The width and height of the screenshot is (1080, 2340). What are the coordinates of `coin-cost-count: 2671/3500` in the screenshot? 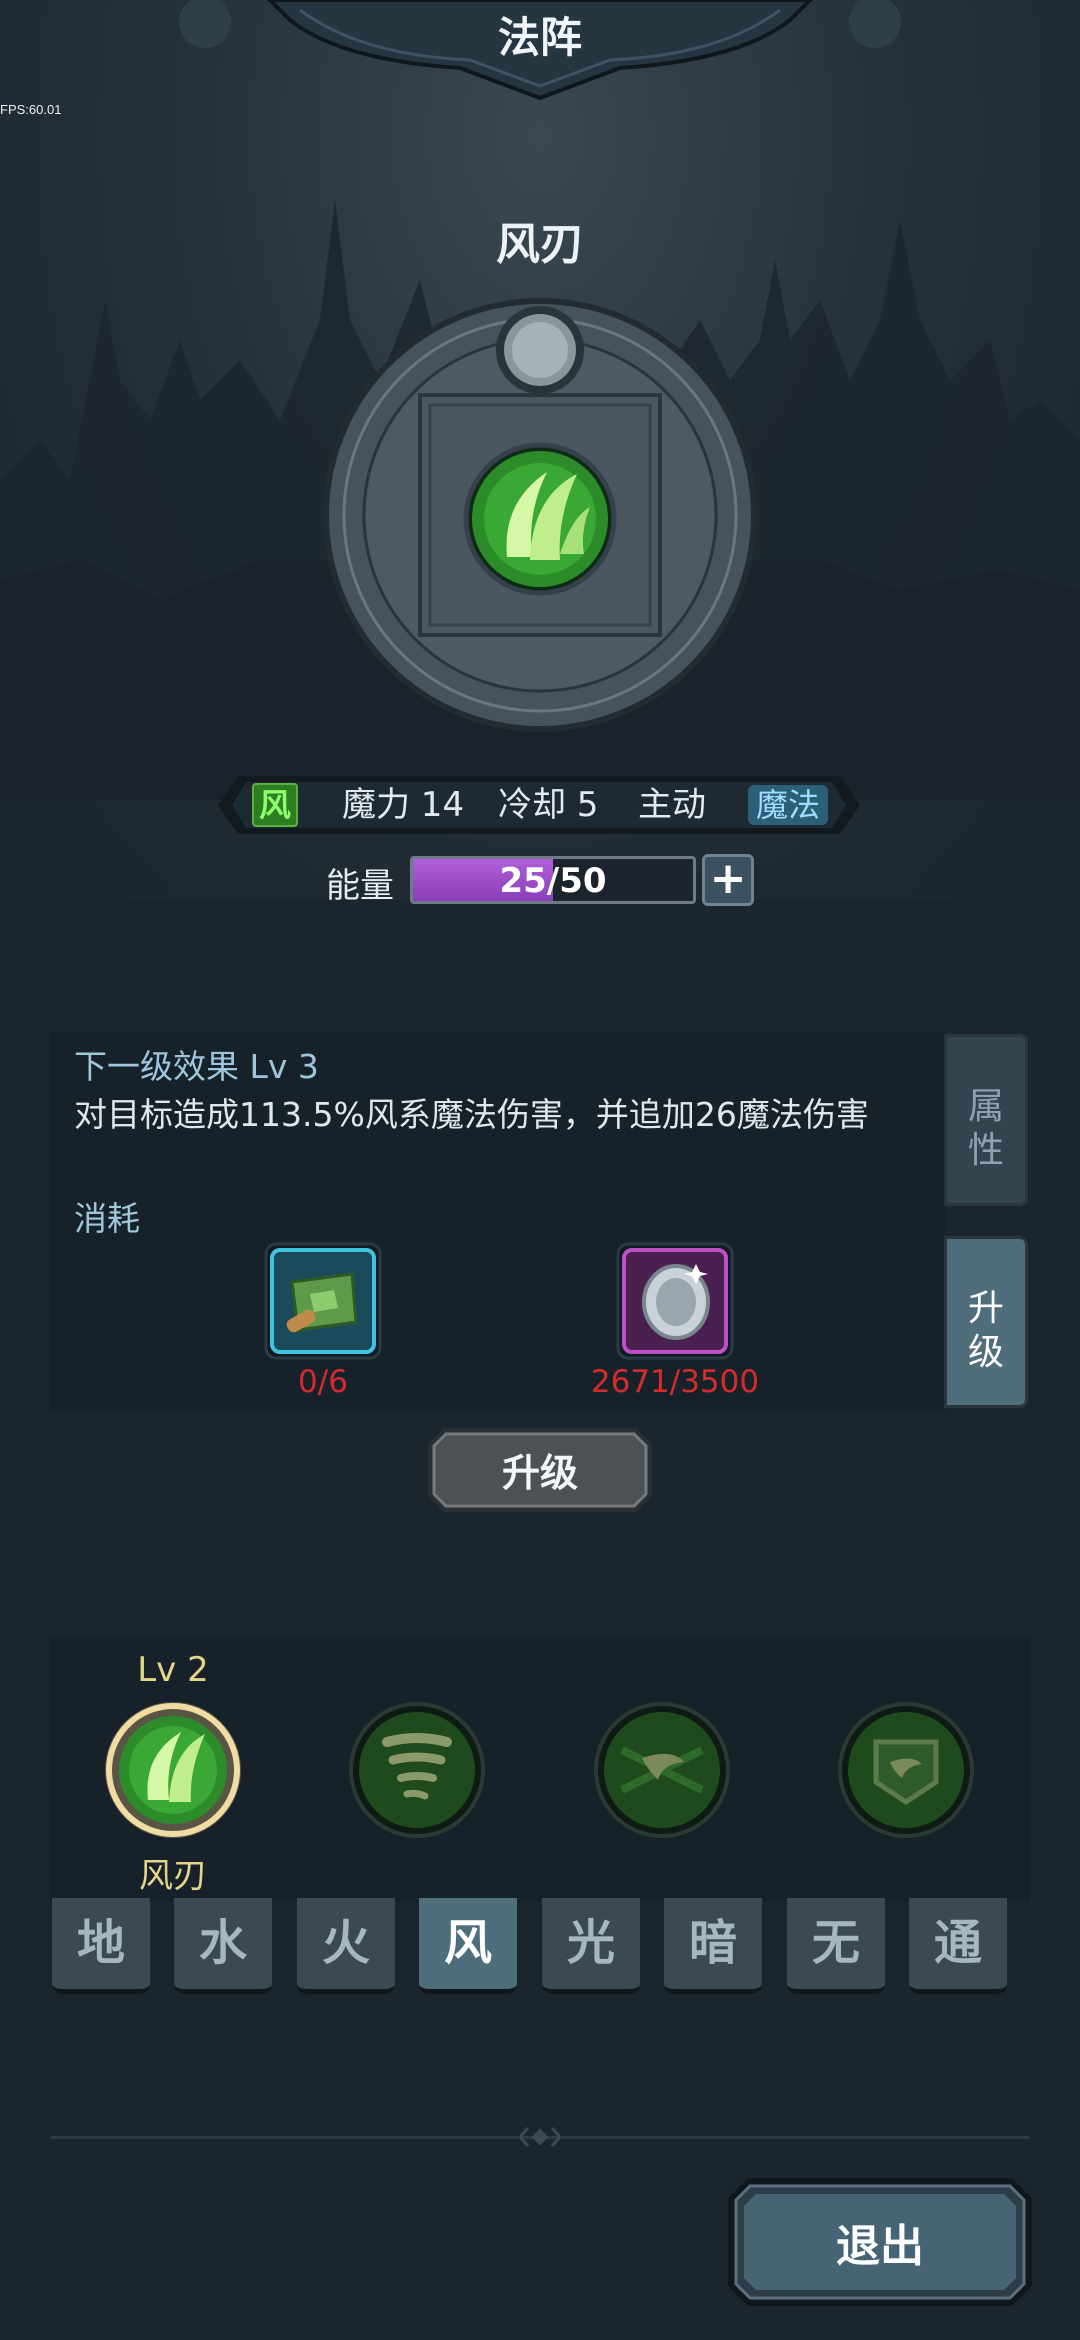 It's located at (675, 1382).